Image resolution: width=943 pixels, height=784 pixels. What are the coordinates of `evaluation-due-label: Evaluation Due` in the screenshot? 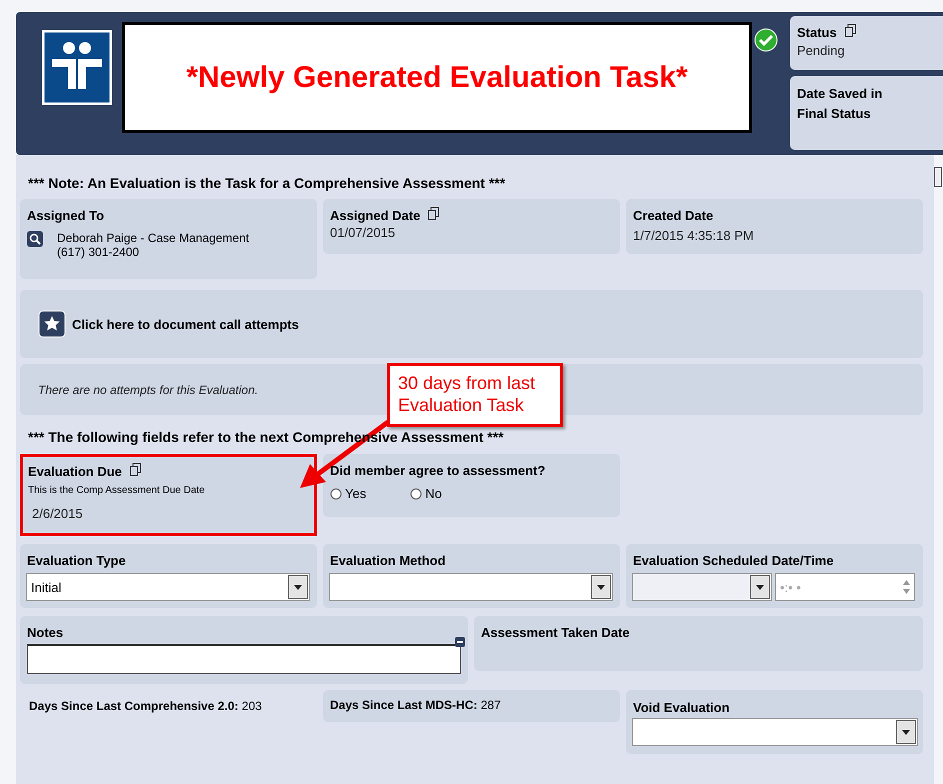 It's located at (75, 471).